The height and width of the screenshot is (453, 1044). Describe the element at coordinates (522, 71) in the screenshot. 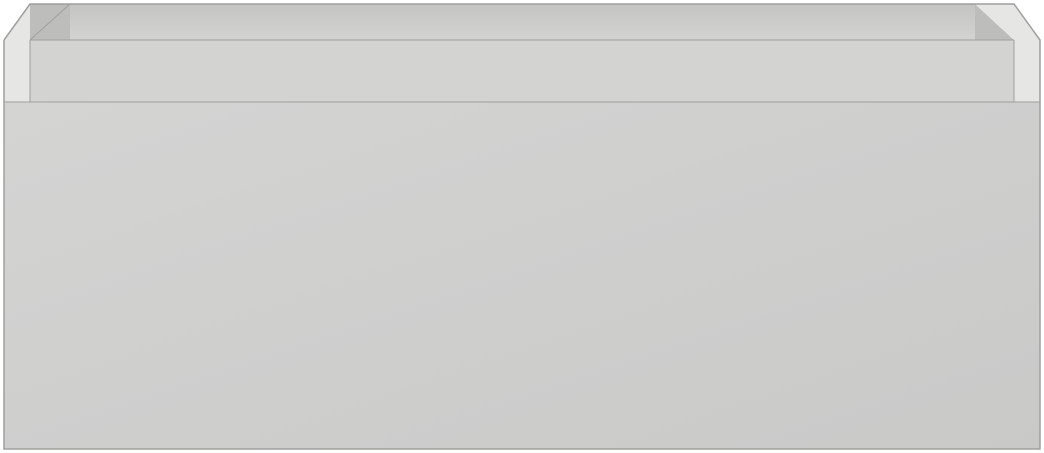

I see `drawer-top-rim` at that location.